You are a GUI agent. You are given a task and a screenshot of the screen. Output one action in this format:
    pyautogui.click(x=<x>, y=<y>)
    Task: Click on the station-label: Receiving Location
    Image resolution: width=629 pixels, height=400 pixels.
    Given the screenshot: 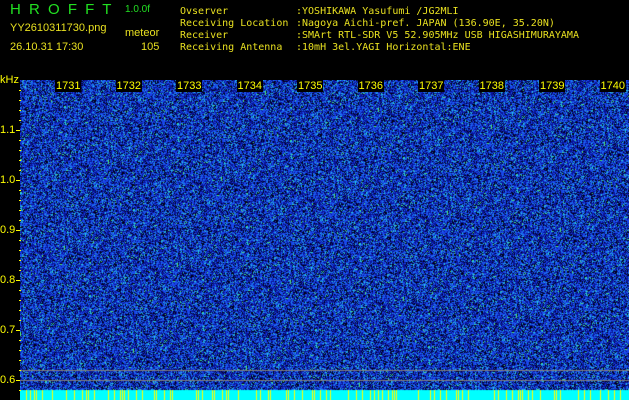 What is the action you would take?
    pyautogui.click(x=234, y=23)
    